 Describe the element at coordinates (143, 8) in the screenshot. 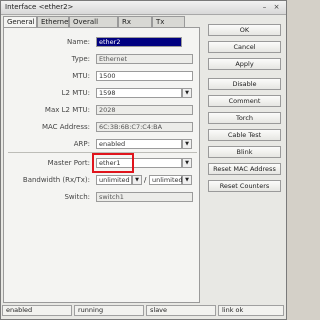

I see `title-bar: Interface <ether2> – ×` at that location.